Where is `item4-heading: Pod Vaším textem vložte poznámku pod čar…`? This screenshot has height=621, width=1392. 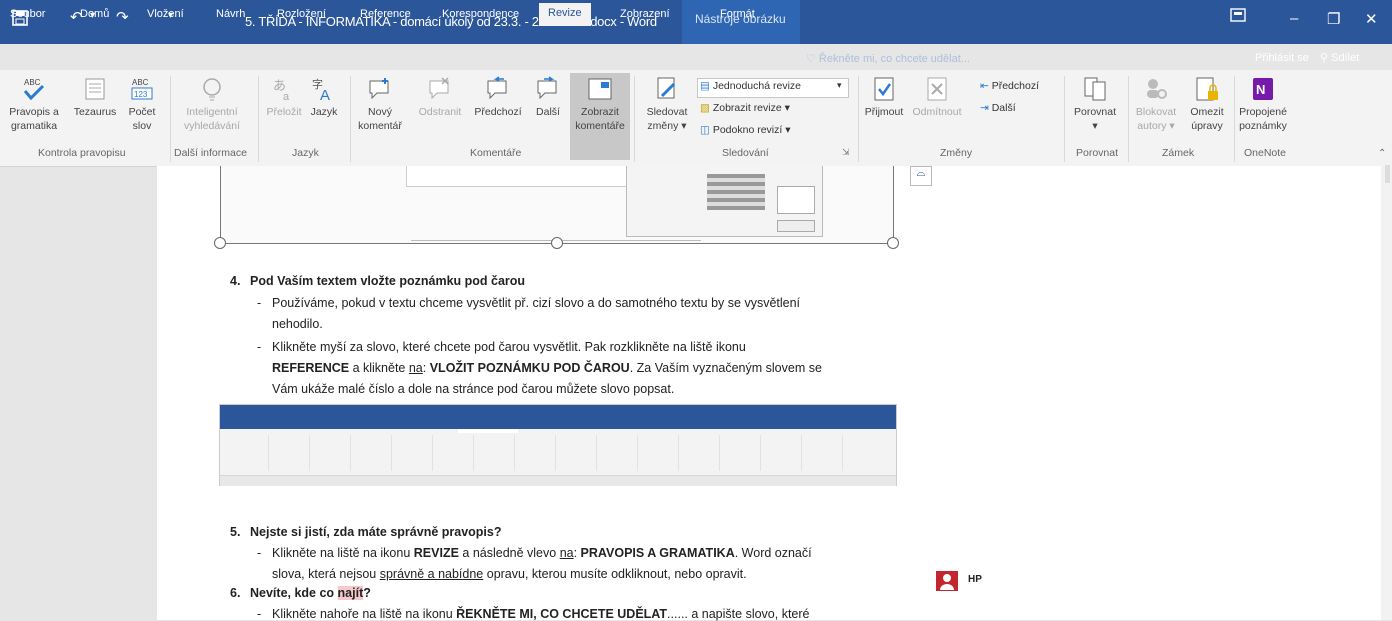
item4-heading: Pod Vaším textem vložte poznámku pod čar… is located at coordinates (388, 281).